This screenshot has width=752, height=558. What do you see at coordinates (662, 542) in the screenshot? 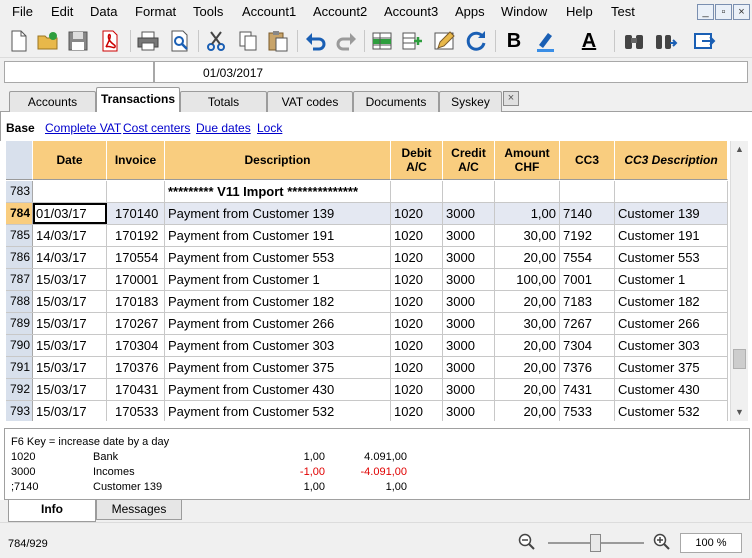
I see `zoom-in-icon` at bounding box center [662, 542].